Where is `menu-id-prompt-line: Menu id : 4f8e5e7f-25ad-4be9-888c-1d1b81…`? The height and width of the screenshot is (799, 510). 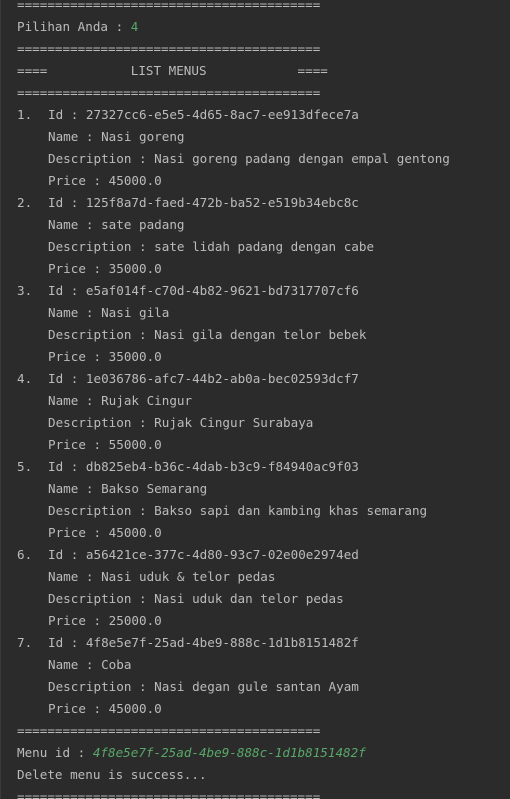 menu-id-prompt-line: Menu id : 4f8e5e7f-25ad-4be9-888c-1d1b81… is located at coordinates (233, 753).